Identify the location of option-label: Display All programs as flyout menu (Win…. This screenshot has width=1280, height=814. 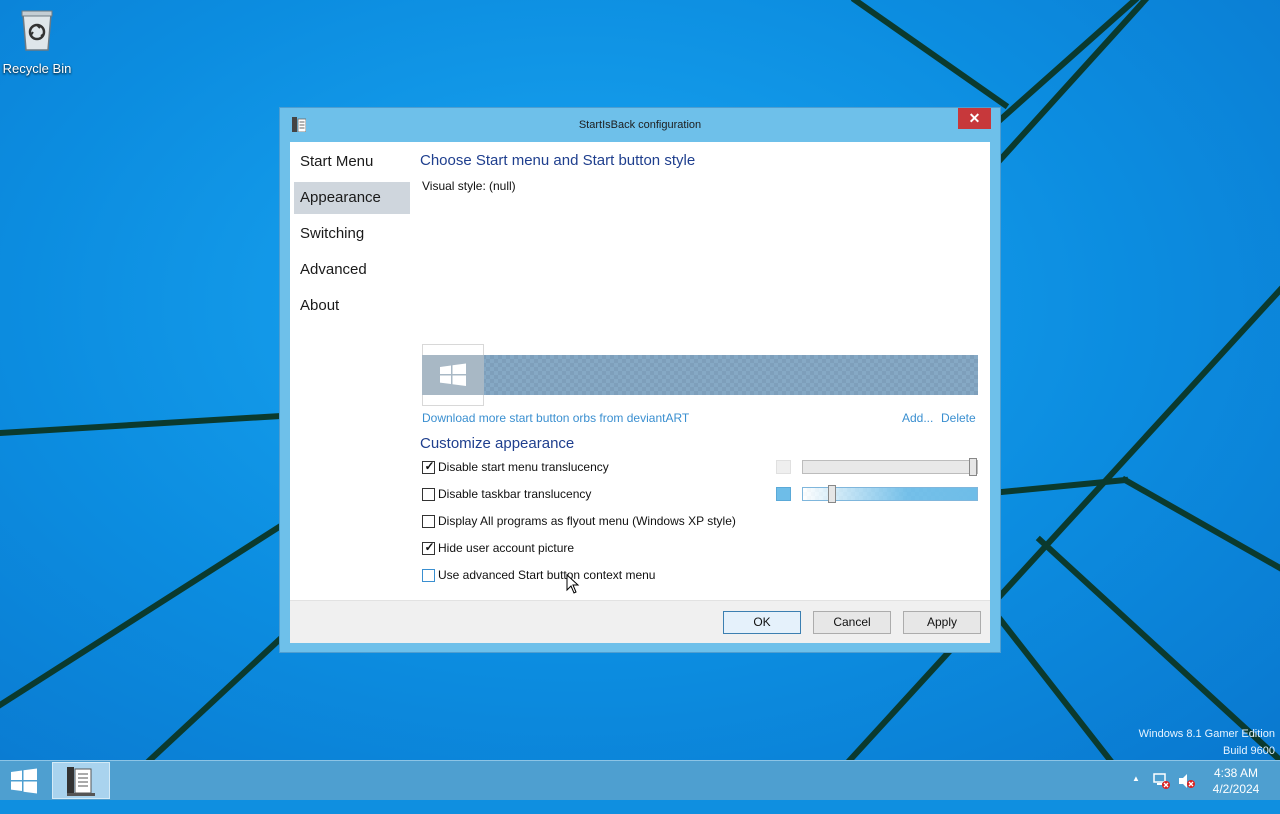
(587, 521).